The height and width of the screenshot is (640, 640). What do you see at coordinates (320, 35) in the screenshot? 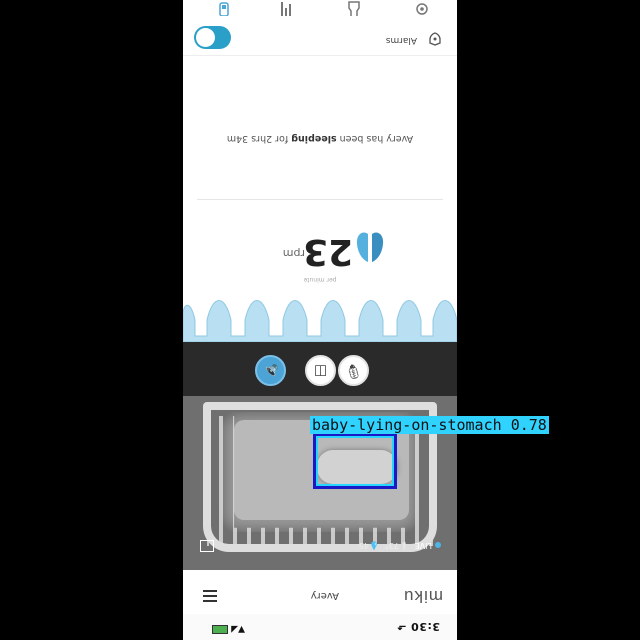
I see `alarms-row: Alarms` at bounding box center [320, 35].